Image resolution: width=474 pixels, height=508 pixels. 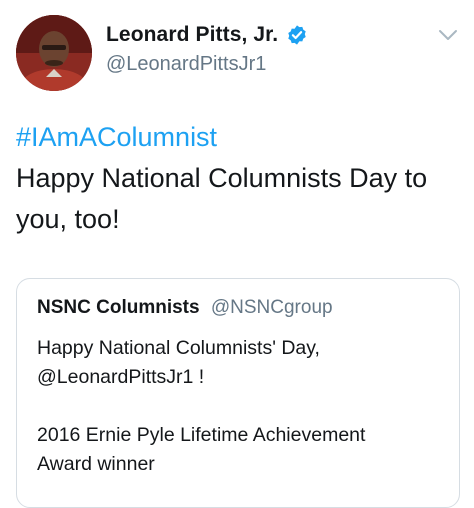 I want to click on avatar, so click(x=54, y=53).